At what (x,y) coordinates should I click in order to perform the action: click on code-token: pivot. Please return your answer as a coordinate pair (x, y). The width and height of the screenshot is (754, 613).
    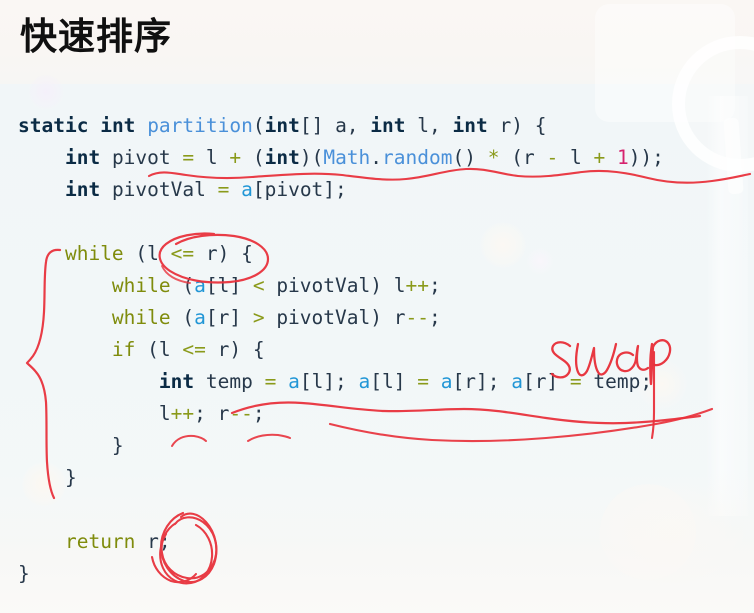
    Looking at the image, I should click on (141, 157).